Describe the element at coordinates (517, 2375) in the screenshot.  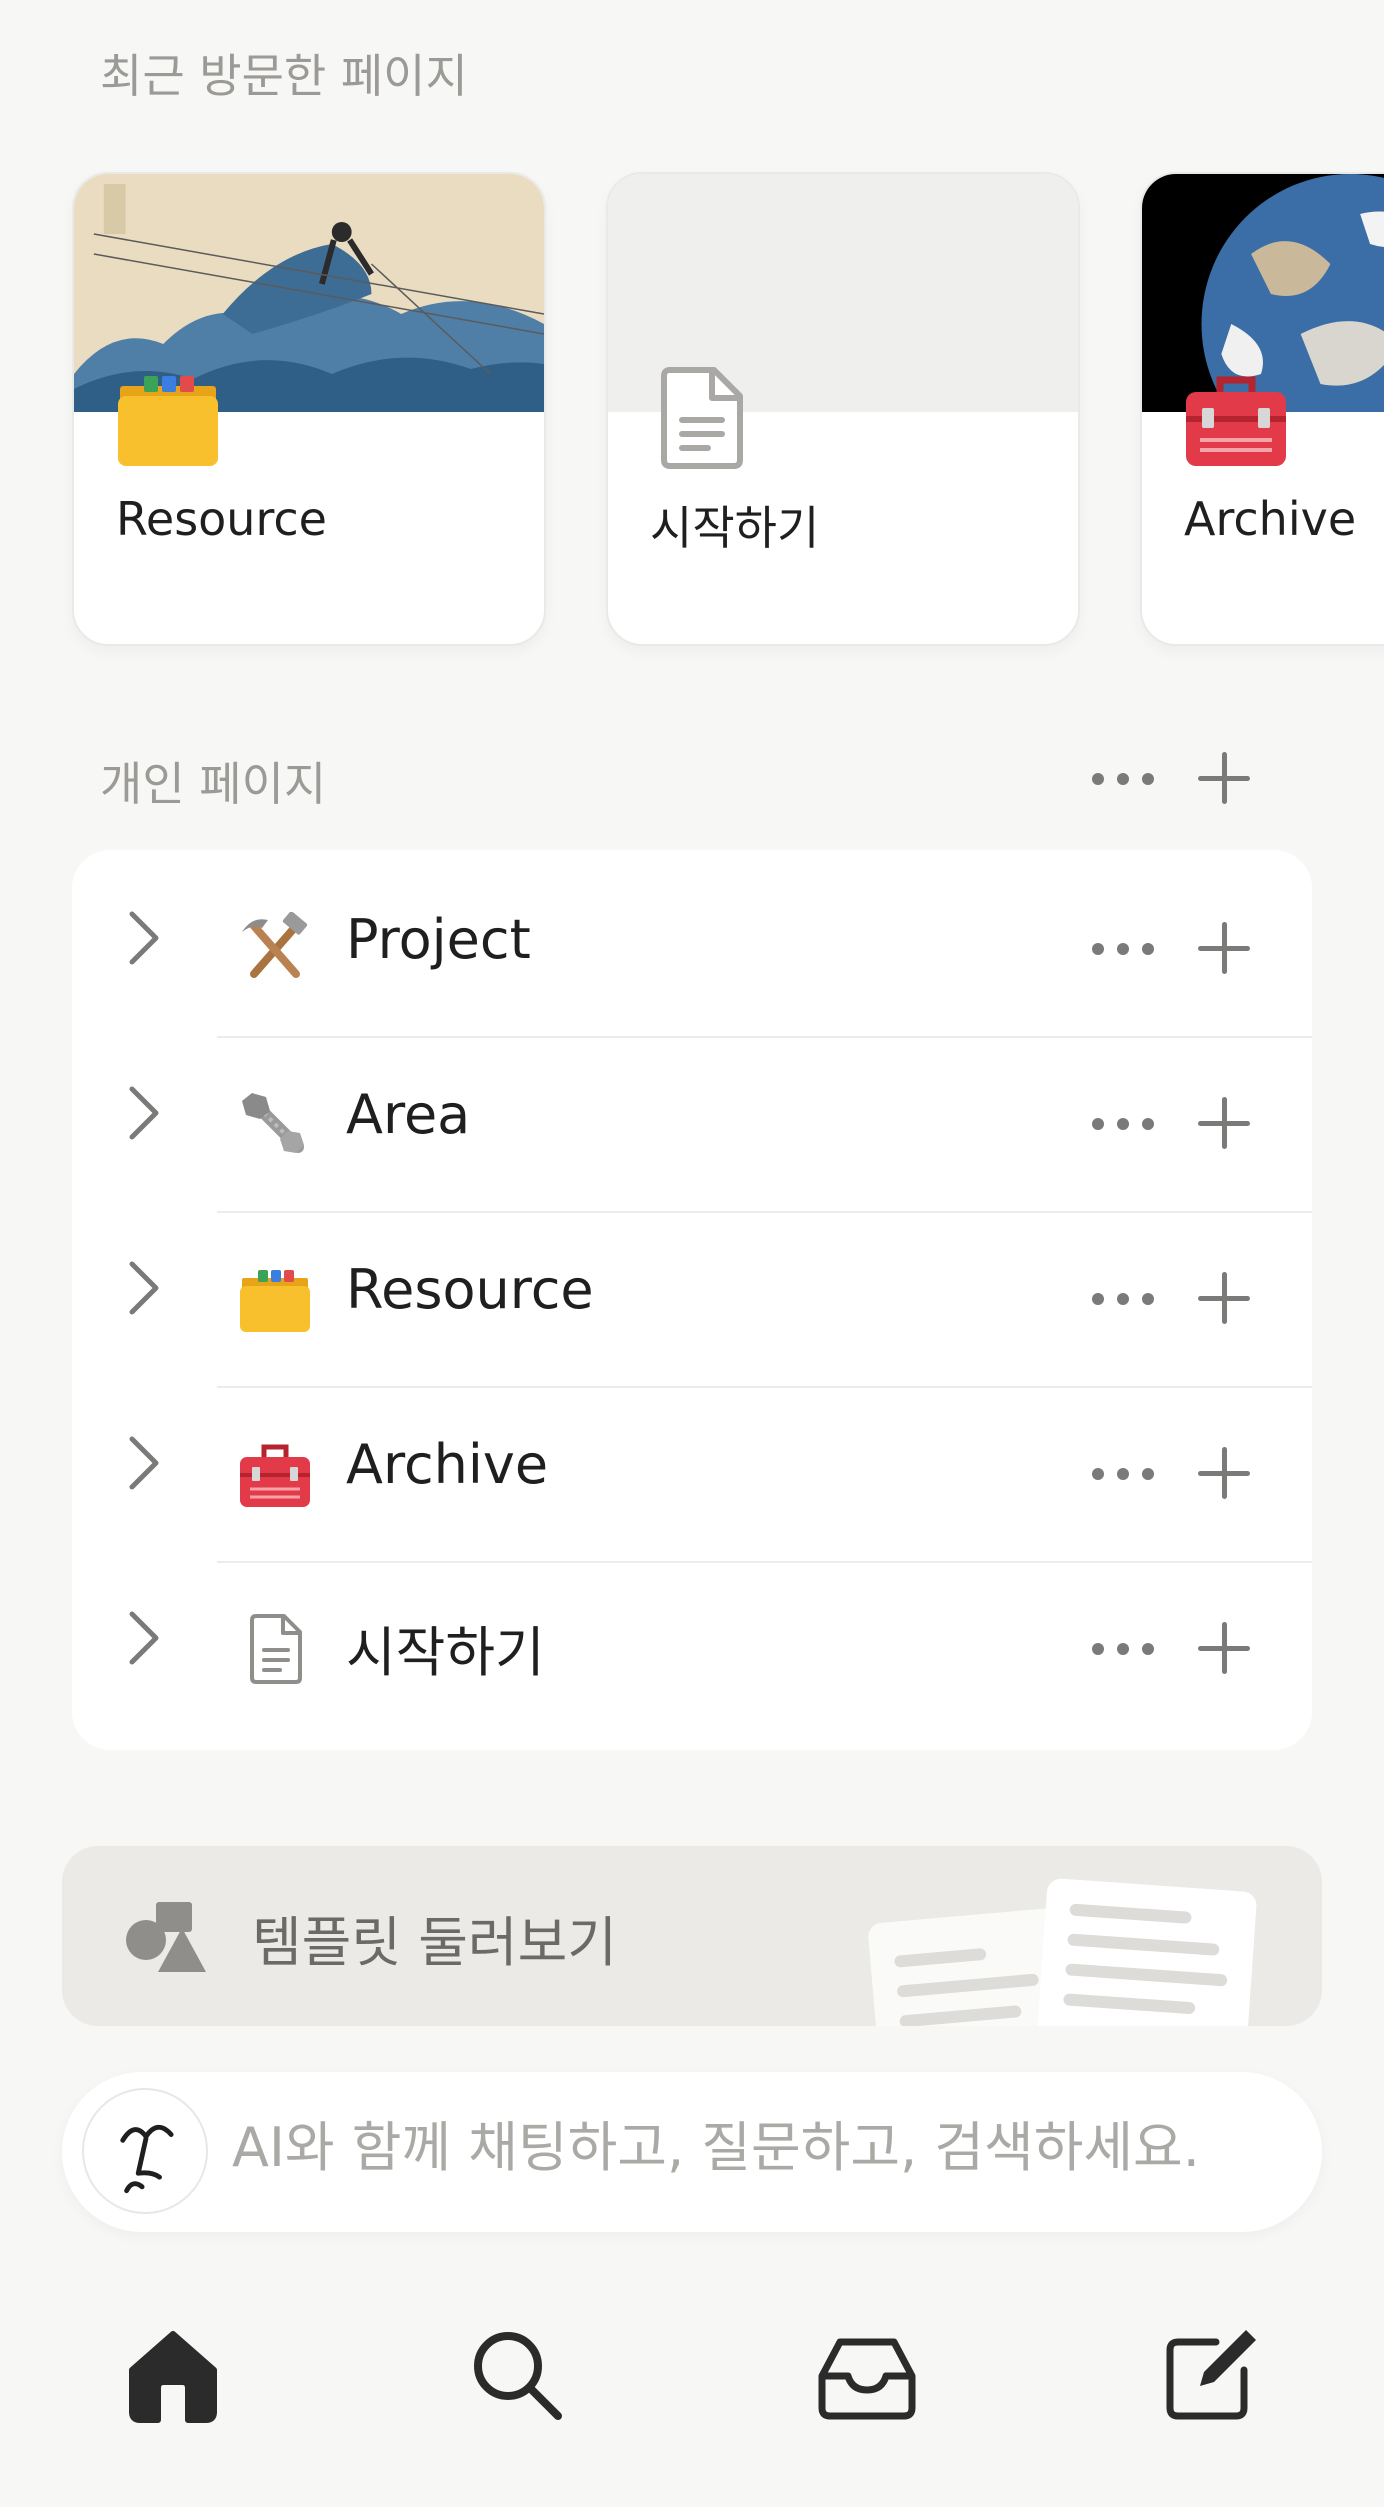
I see `search-icon` at that location.